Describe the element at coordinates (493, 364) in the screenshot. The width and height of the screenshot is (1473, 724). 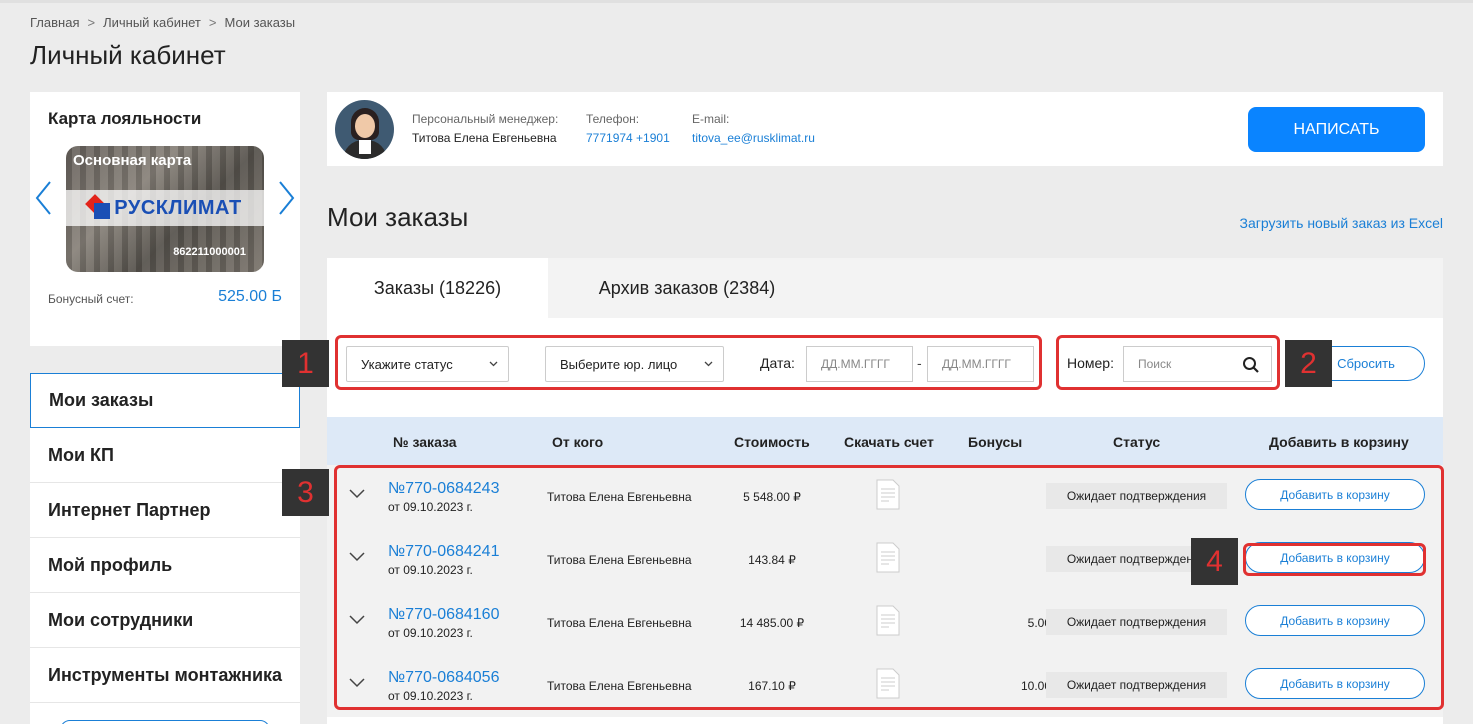
I see `chevron-down-icon` at that location.